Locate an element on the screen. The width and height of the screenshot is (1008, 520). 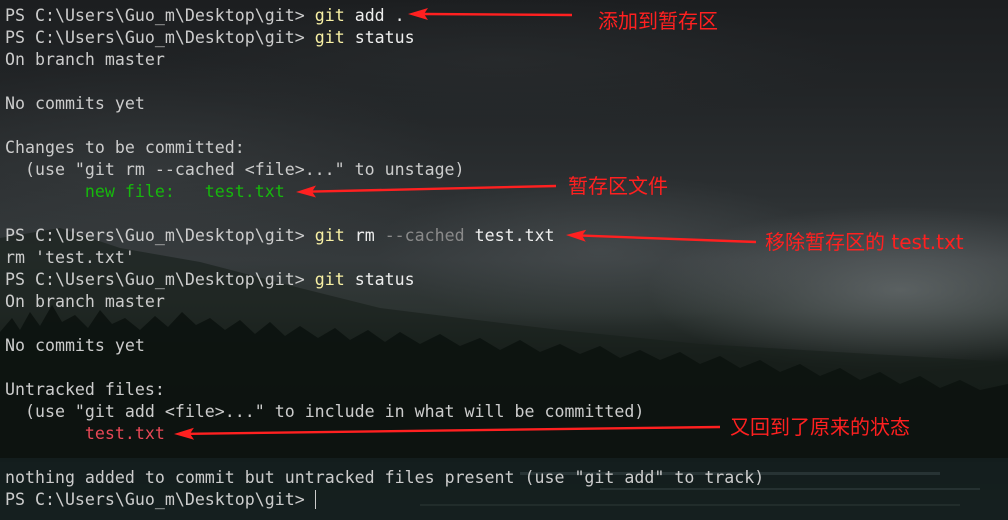
section-header: Untracked files: is located at coordinates (85, 389).